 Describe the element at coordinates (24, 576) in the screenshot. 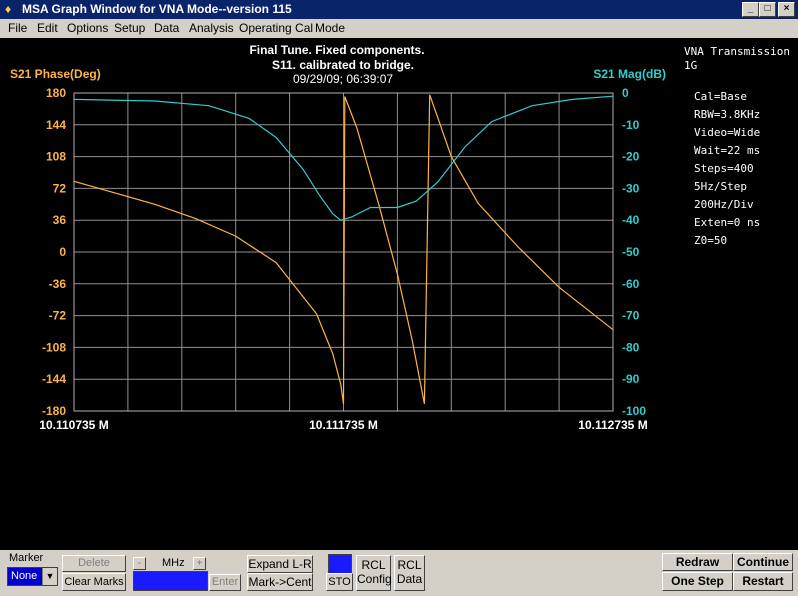

I see `marker-select-value: None` at that location.